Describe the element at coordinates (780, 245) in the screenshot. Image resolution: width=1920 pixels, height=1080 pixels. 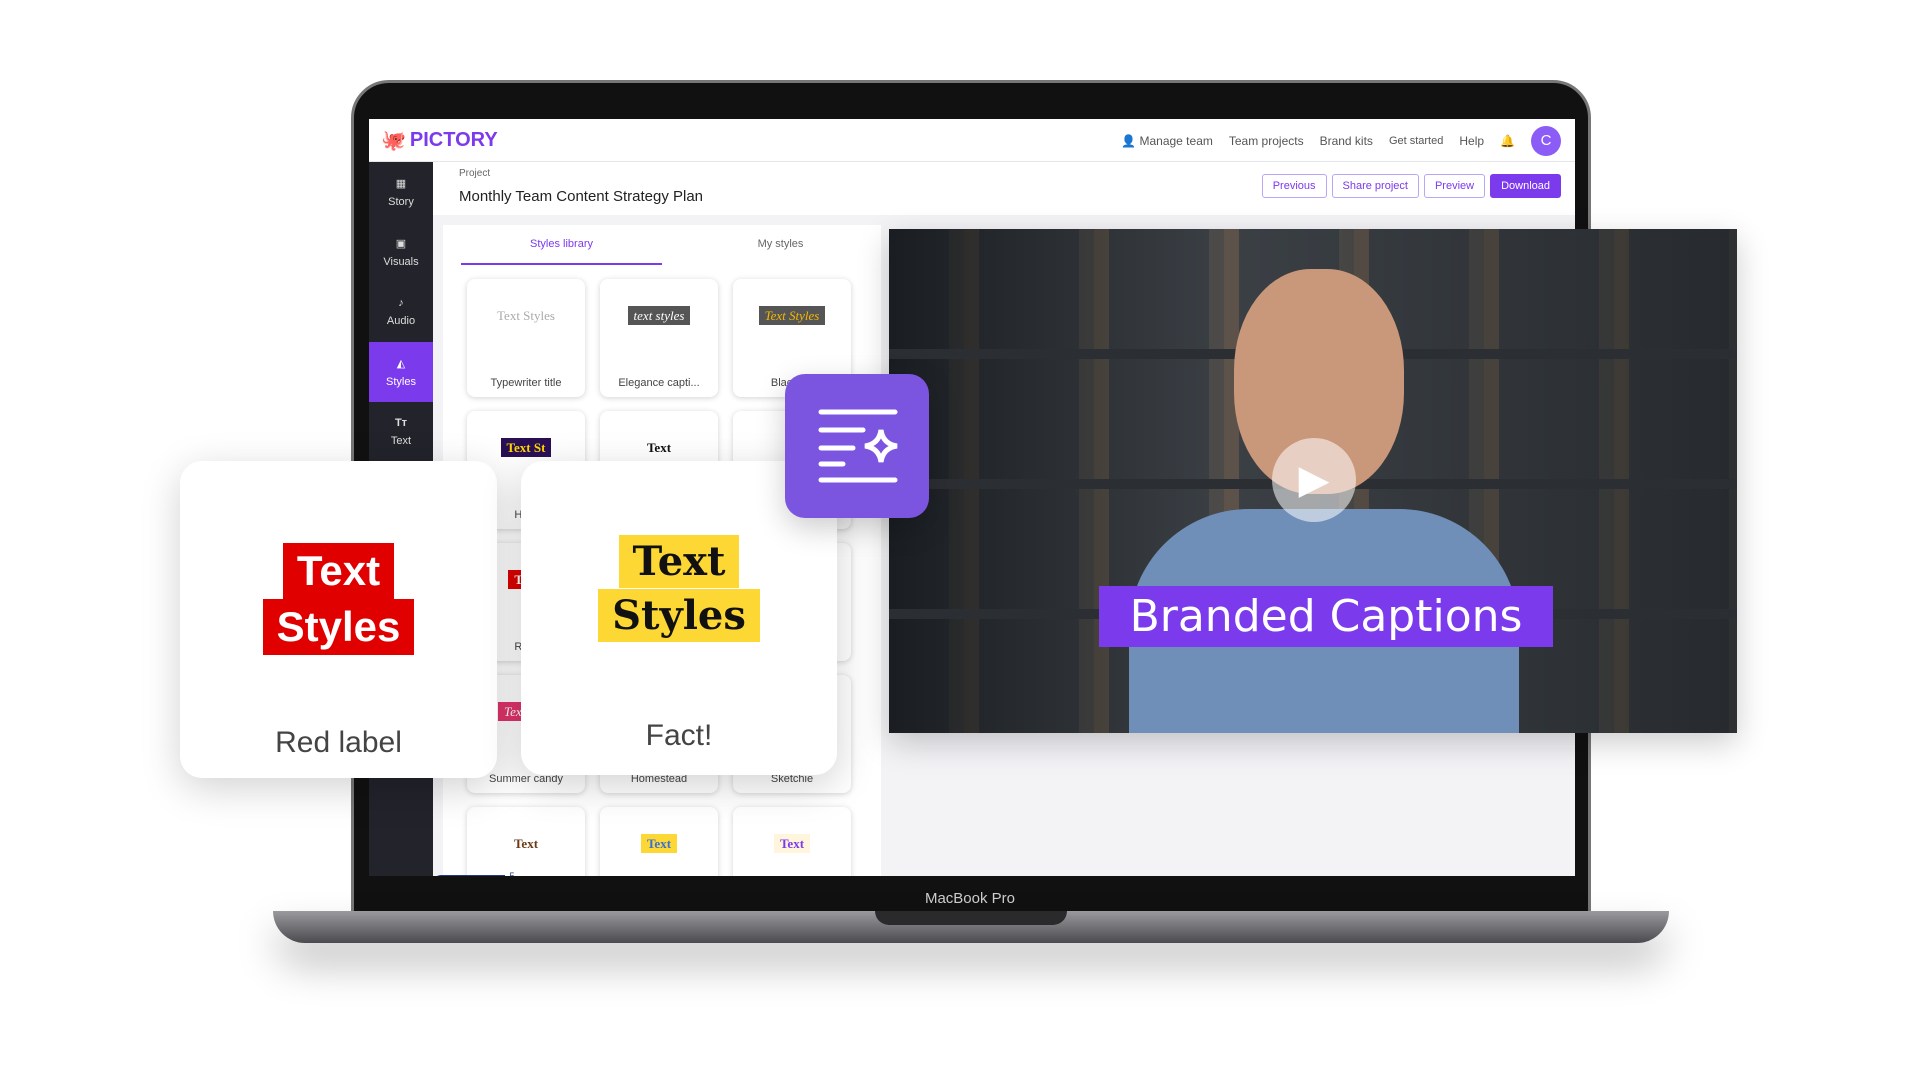
I see `tab-my-styles: My styles` at that location.